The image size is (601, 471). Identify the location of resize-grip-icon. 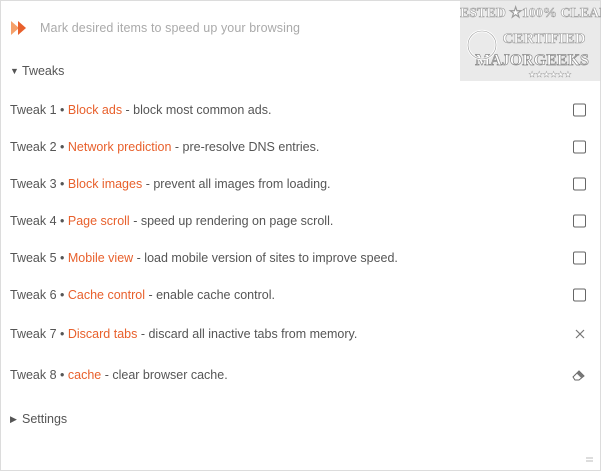
(589, 459).